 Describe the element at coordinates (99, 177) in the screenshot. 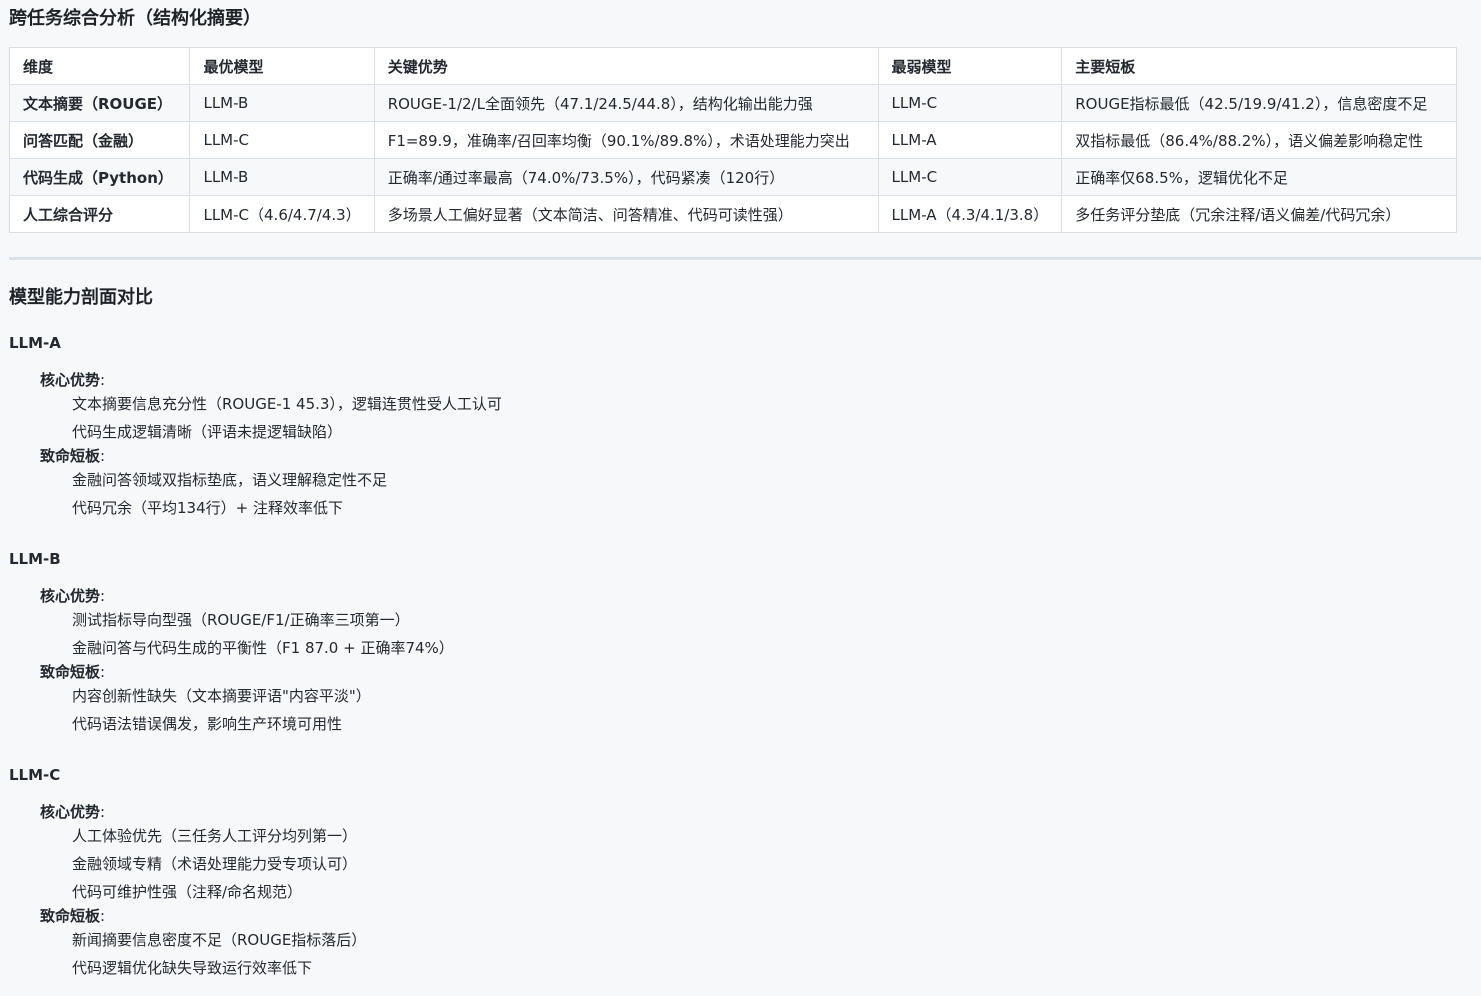

I see `table-cell: 代码生成（Python）` at that location.